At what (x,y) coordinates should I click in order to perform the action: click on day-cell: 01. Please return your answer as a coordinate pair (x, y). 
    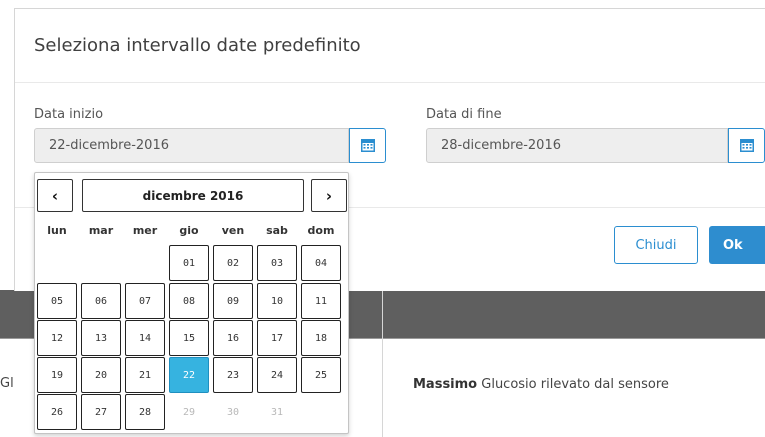
    Looking at the image, I should click on (189, 263).